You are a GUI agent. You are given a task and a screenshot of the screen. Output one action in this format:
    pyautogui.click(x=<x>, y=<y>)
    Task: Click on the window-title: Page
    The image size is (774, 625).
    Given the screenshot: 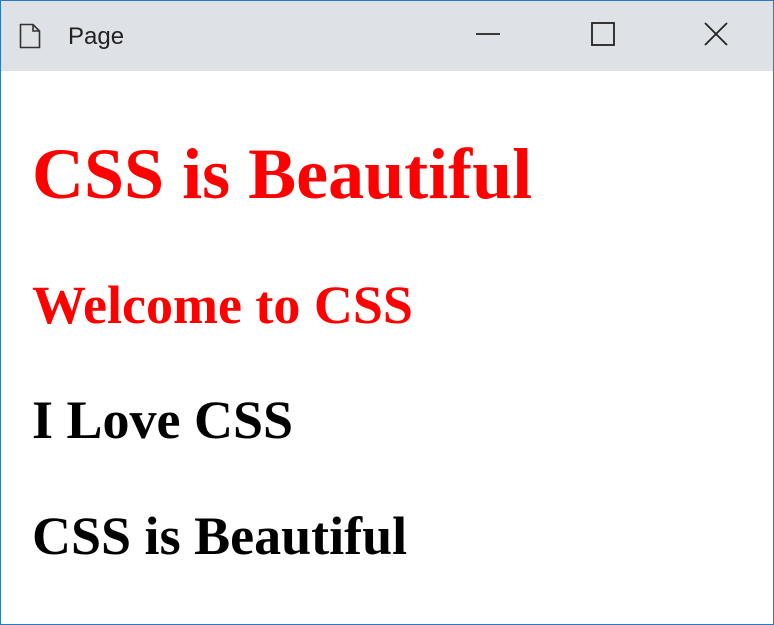 What is the action you would take?
    pyautogui.click(x=96, y=36)
    